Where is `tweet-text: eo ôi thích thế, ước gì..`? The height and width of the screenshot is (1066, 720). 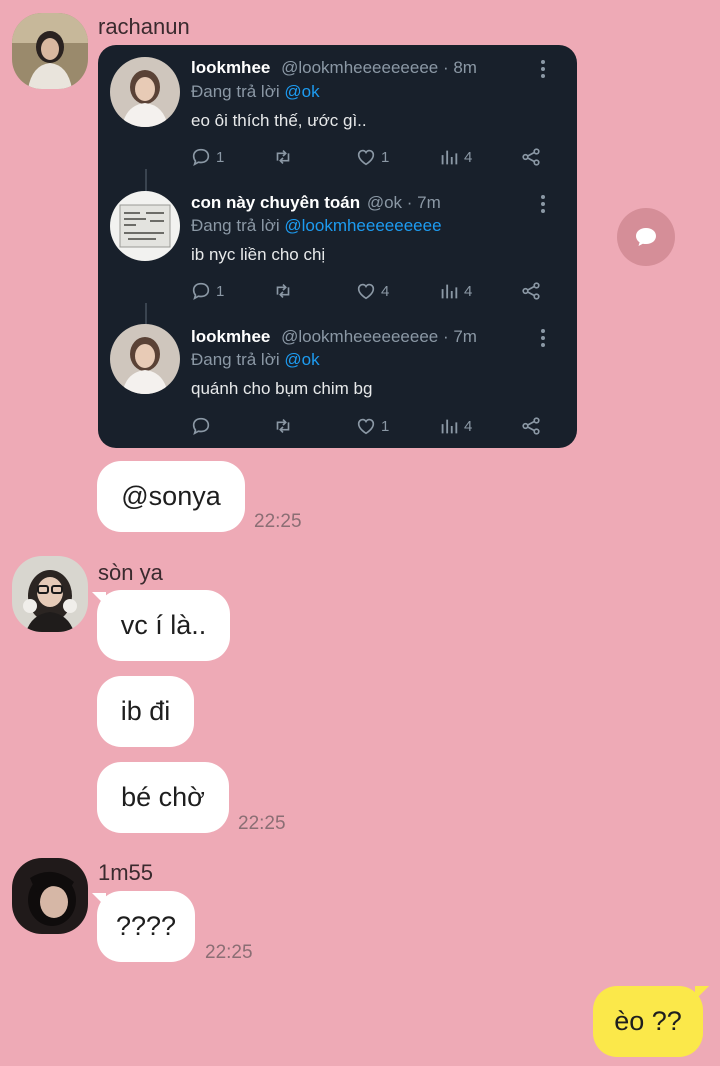 tweet-text: eo ôi thích thế, ước gì.. is located at coordinates (279, 120).